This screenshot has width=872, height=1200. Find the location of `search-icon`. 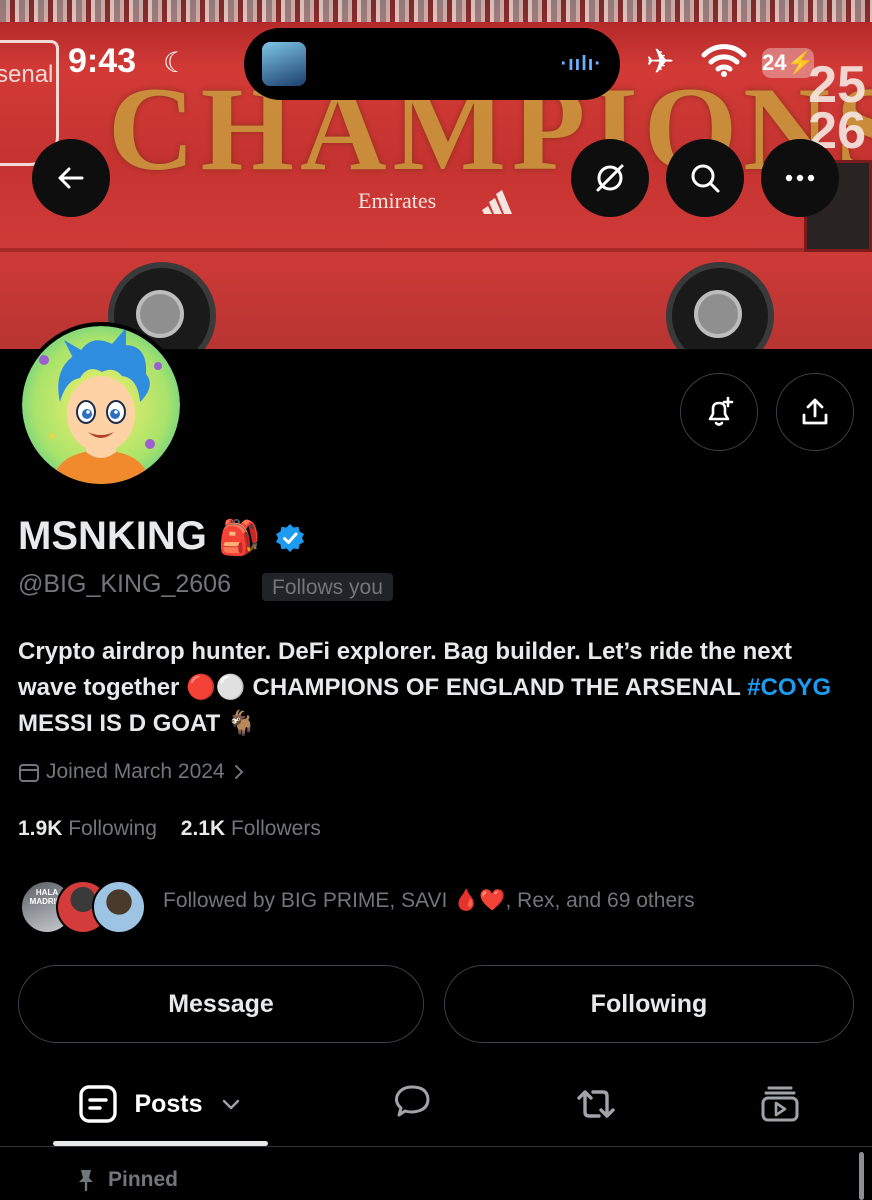

search-icon is located at coordinates (705, 178).